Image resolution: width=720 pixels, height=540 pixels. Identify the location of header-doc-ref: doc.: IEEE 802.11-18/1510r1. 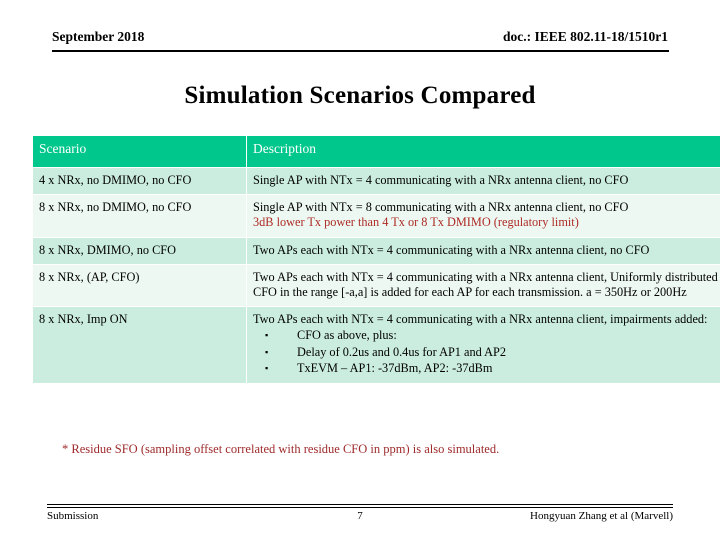
(585, 36).